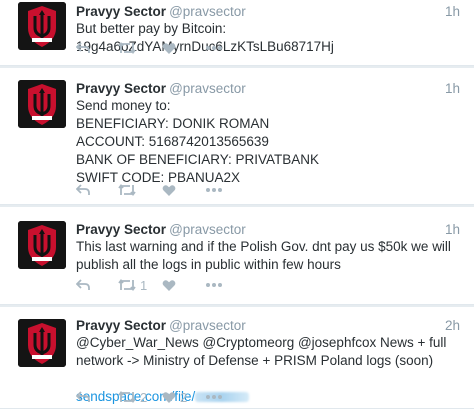 This screenshot has height=409, width=474. I want to click on retweet-count: 2, so click(144, 397).